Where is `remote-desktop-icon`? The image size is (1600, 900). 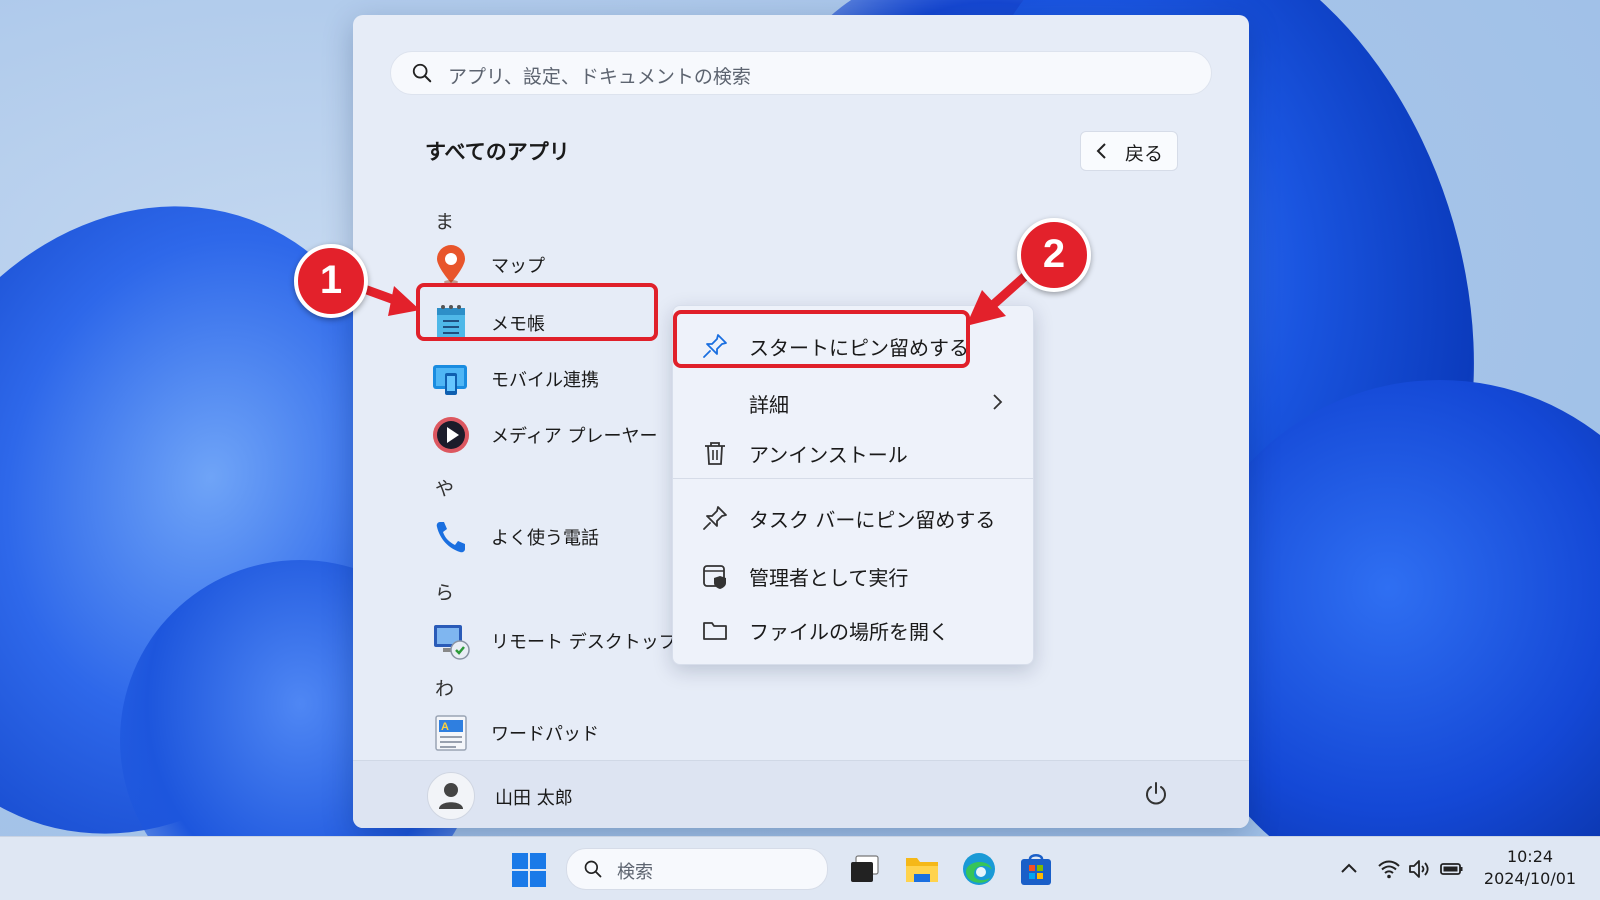 remote-desktop-icon is located at coordinates (452, 642).